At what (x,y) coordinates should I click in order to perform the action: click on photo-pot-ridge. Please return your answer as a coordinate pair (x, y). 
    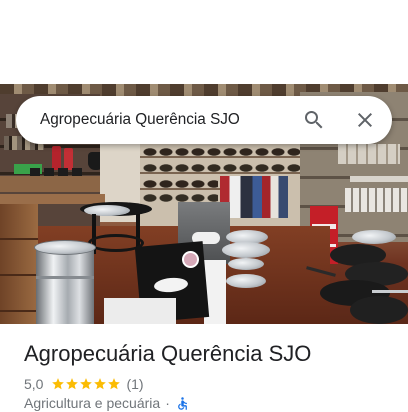
    Looking at the image, I should click on (65, 277).